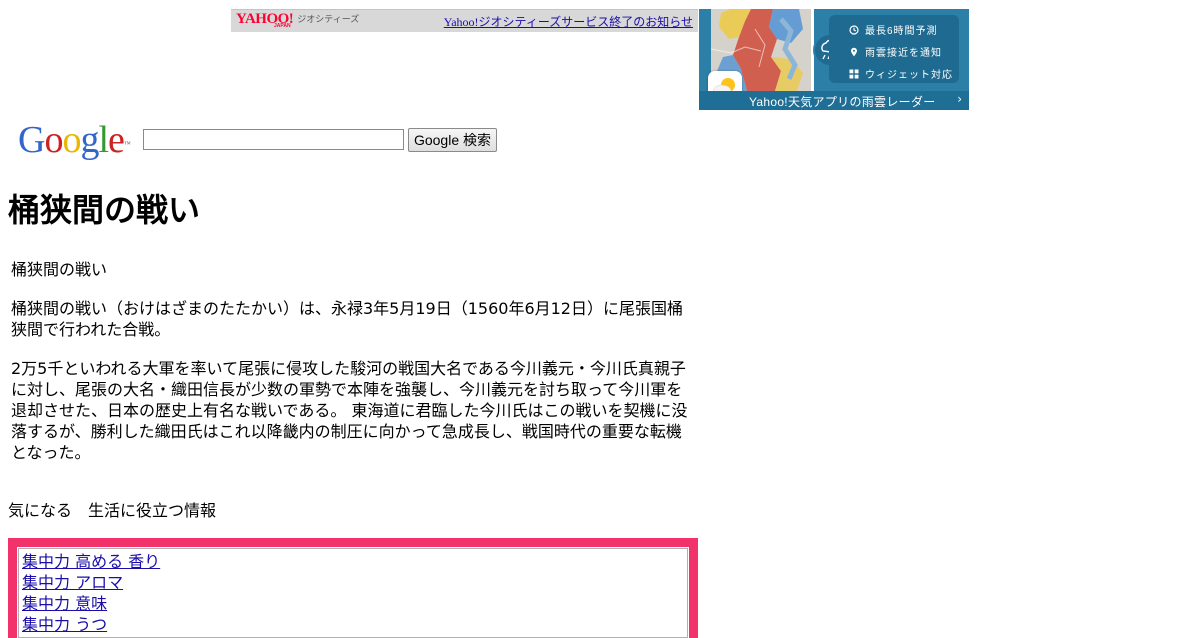 This screenshot has height=638, width=1200. I want to click on ad-feature-forecast: 最長6時間予測, so click(893, 29).